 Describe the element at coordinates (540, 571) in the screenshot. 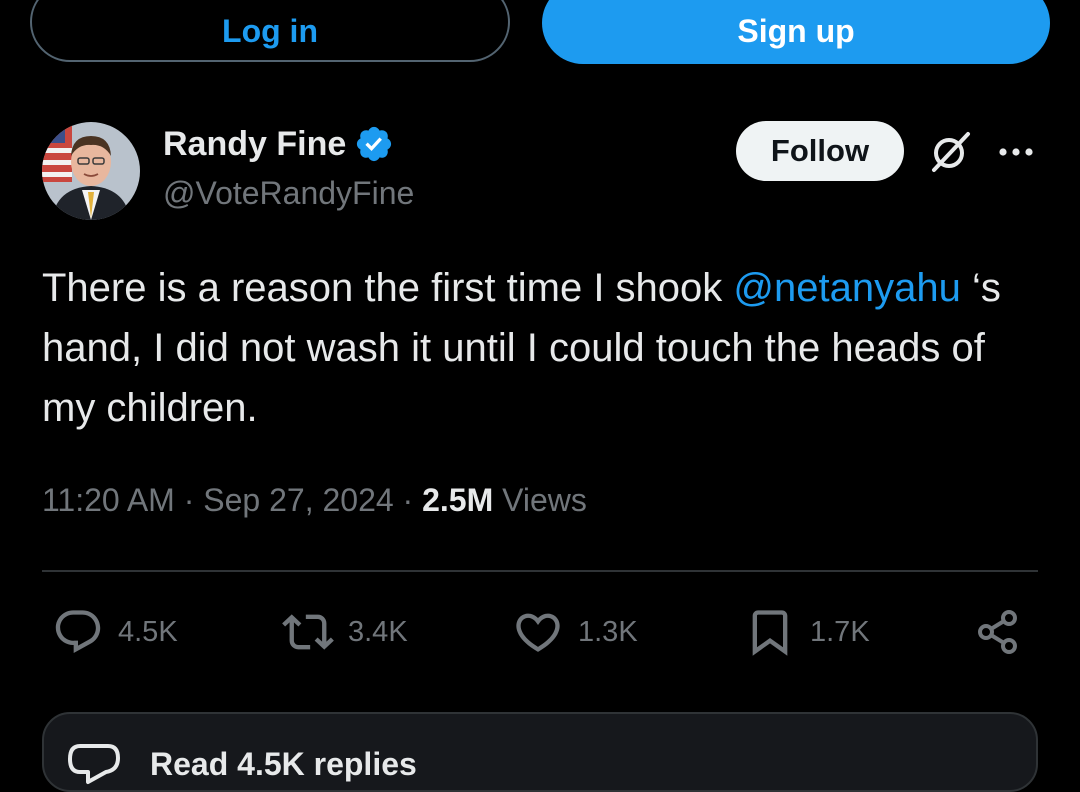

I see `divider` at that location.